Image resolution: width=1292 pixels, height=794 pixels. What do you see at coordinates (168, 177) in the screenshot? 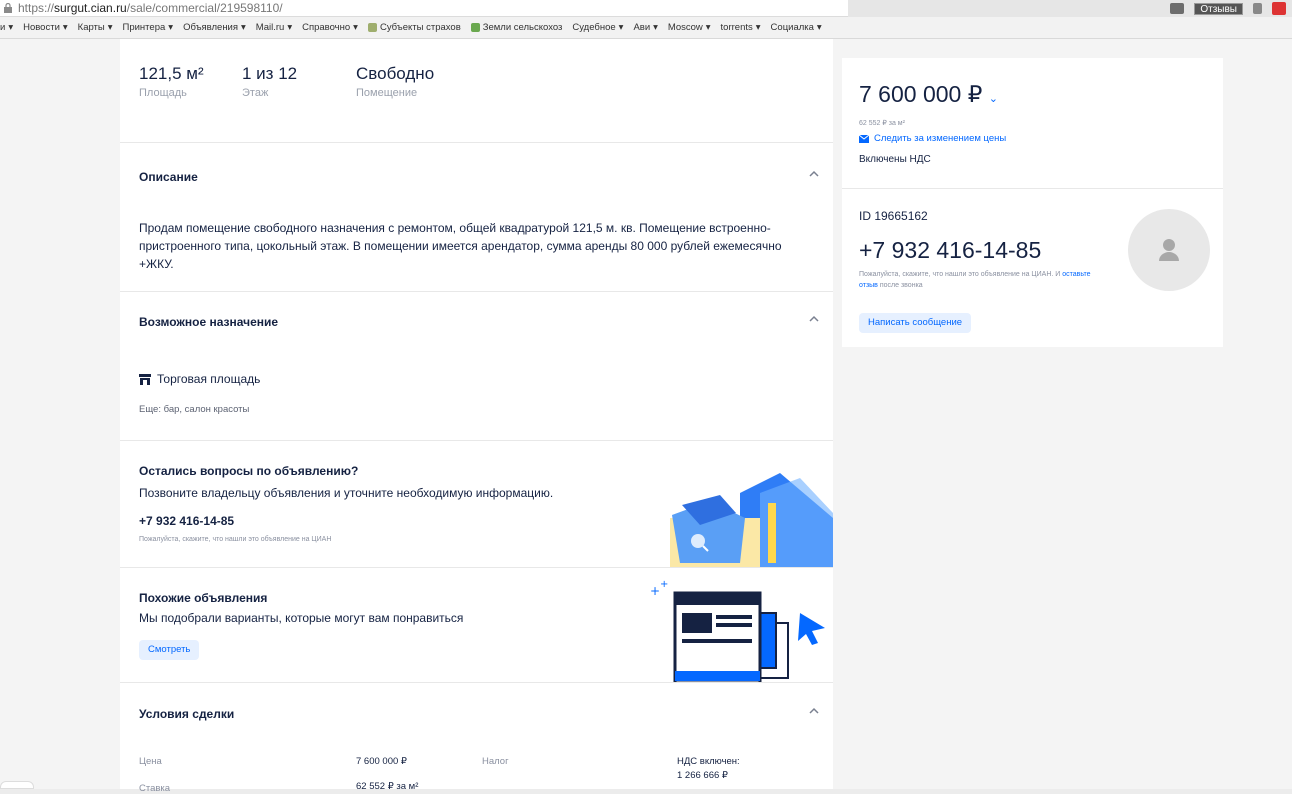
I see `description-title: Описание` at bounding box center [168, 177].